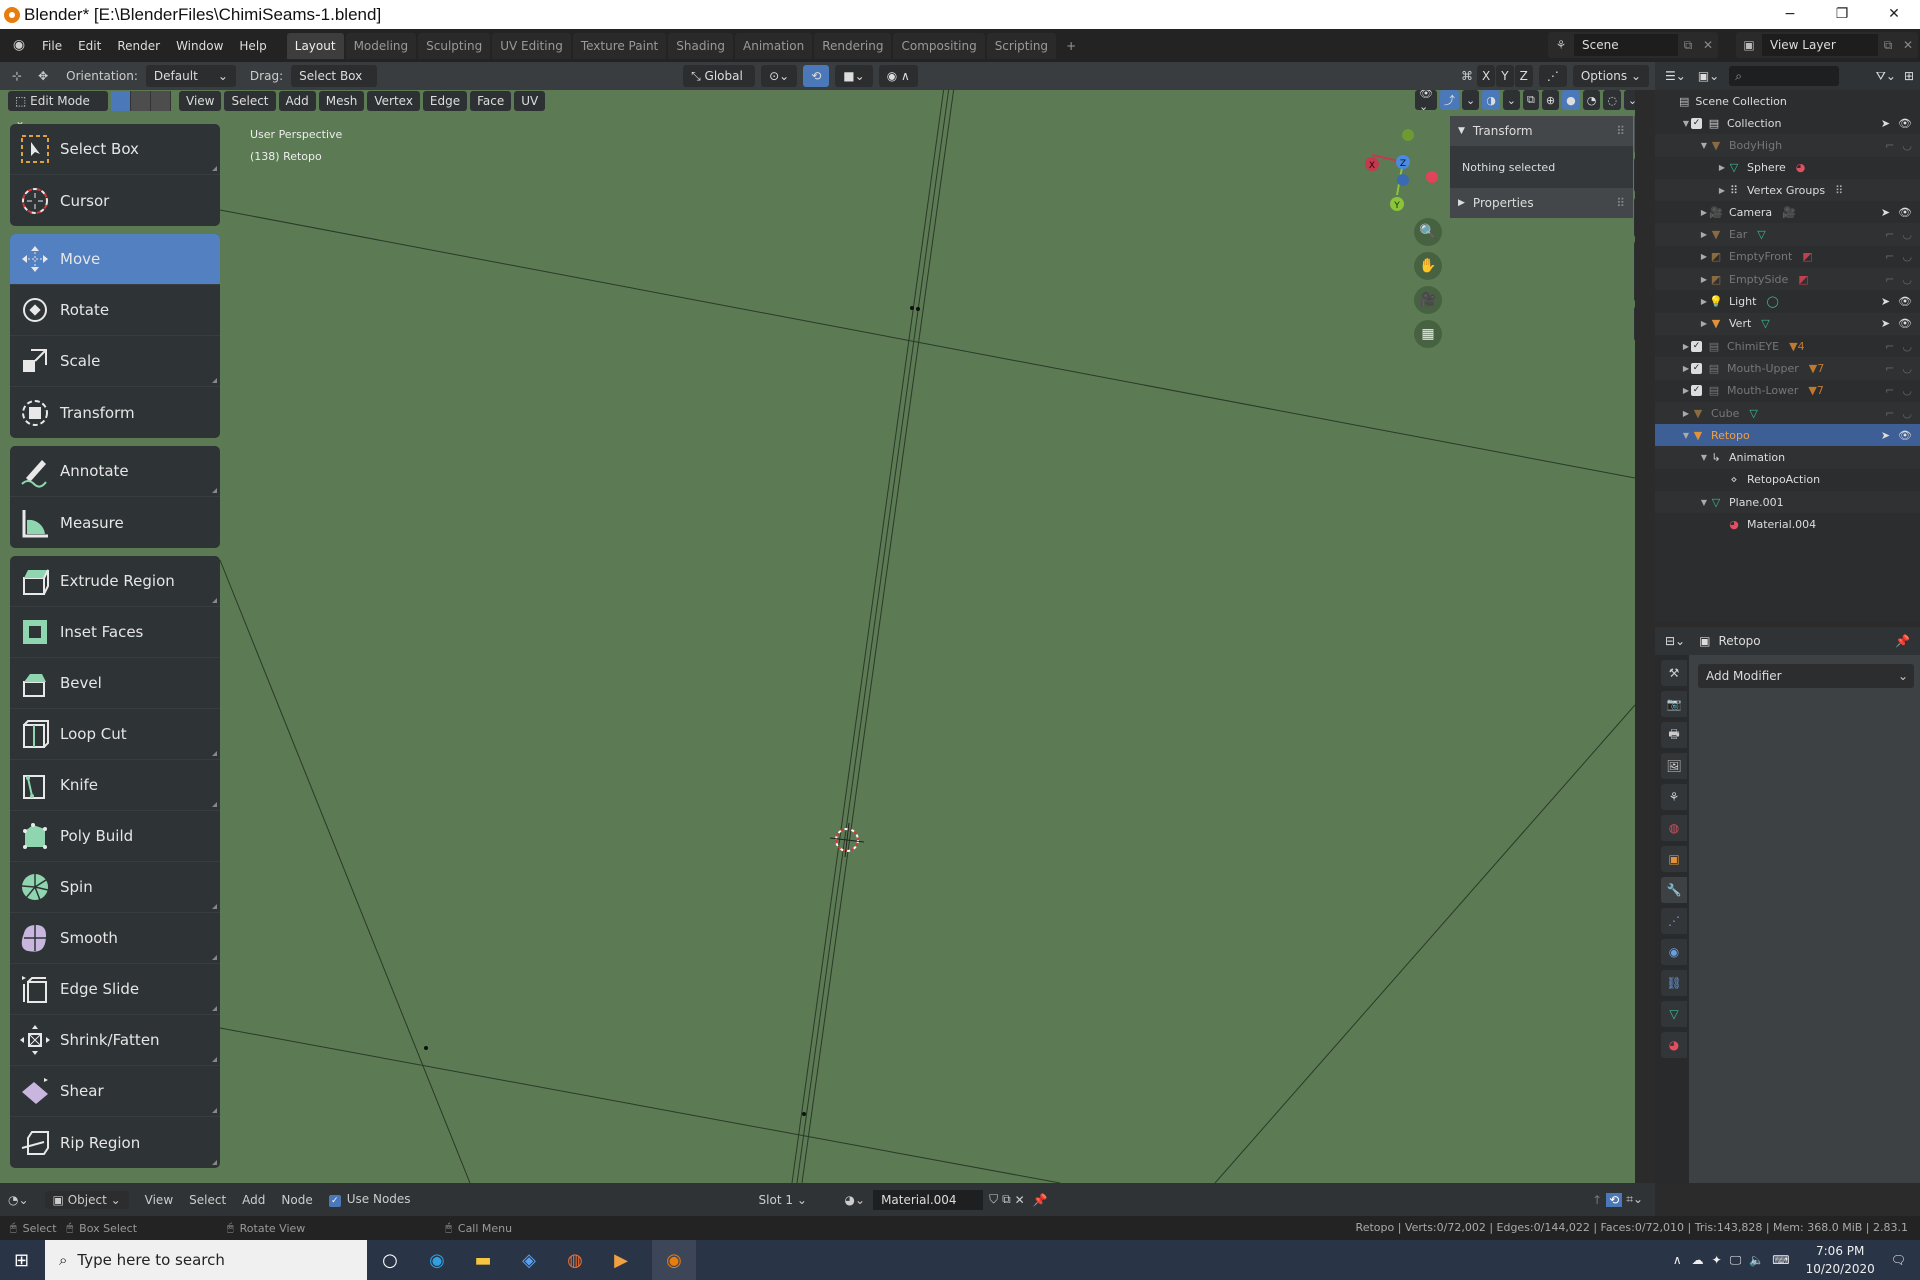 This screenshot has width=1920, height=1280. Describe the element at coordinates (531, 45) in the screenshot. I see `tab-uv-editing: UV Editing` at that location.